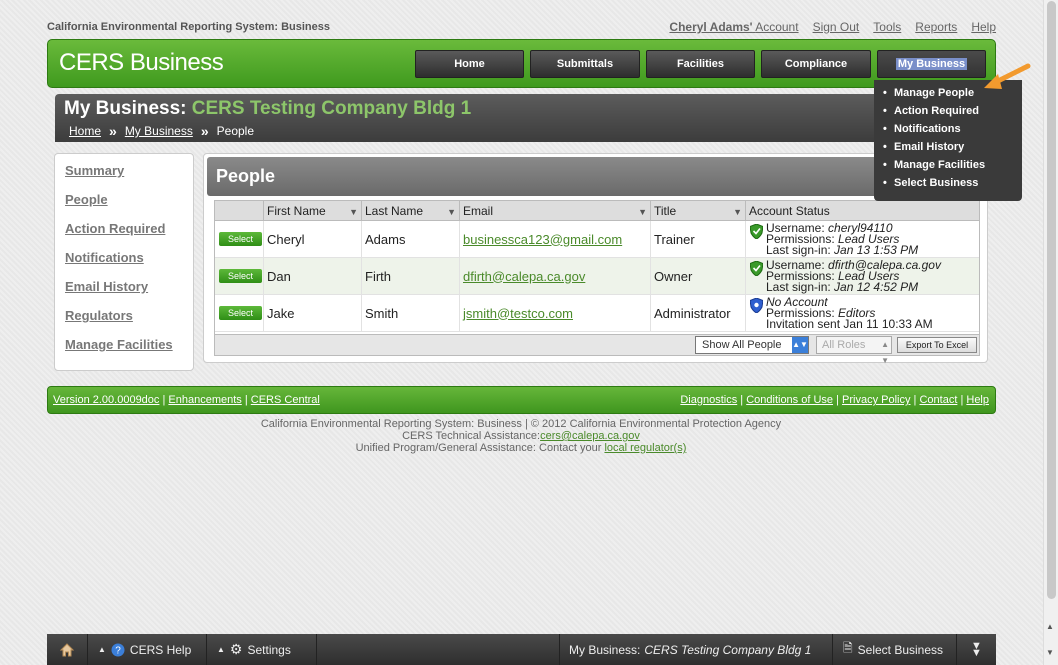 Image resolution: width=1058 pixels, height=665 pixels. I want to click on page-scrollbar: ▲ ▼, so click(1050, 332).